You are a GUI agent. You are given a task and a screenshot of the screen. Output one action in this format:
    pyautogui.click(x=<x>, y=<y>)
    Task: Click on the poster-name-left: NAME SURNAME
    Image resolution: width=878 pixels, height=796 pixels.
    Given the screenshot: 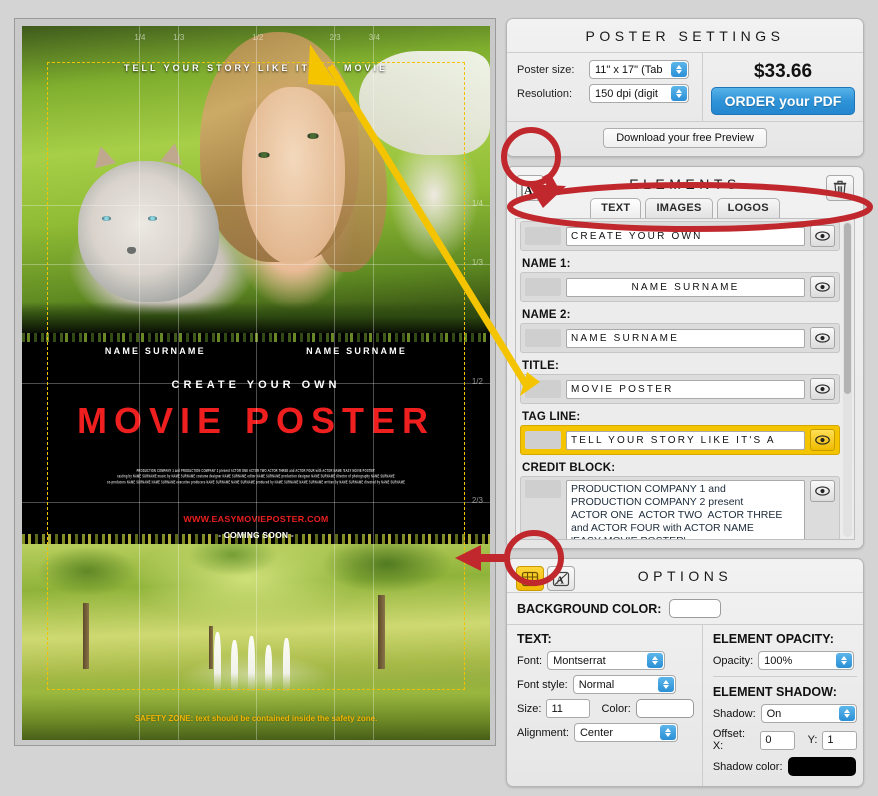 What is the action you would take?
    pyautogui.click(x=155, y=351)
    